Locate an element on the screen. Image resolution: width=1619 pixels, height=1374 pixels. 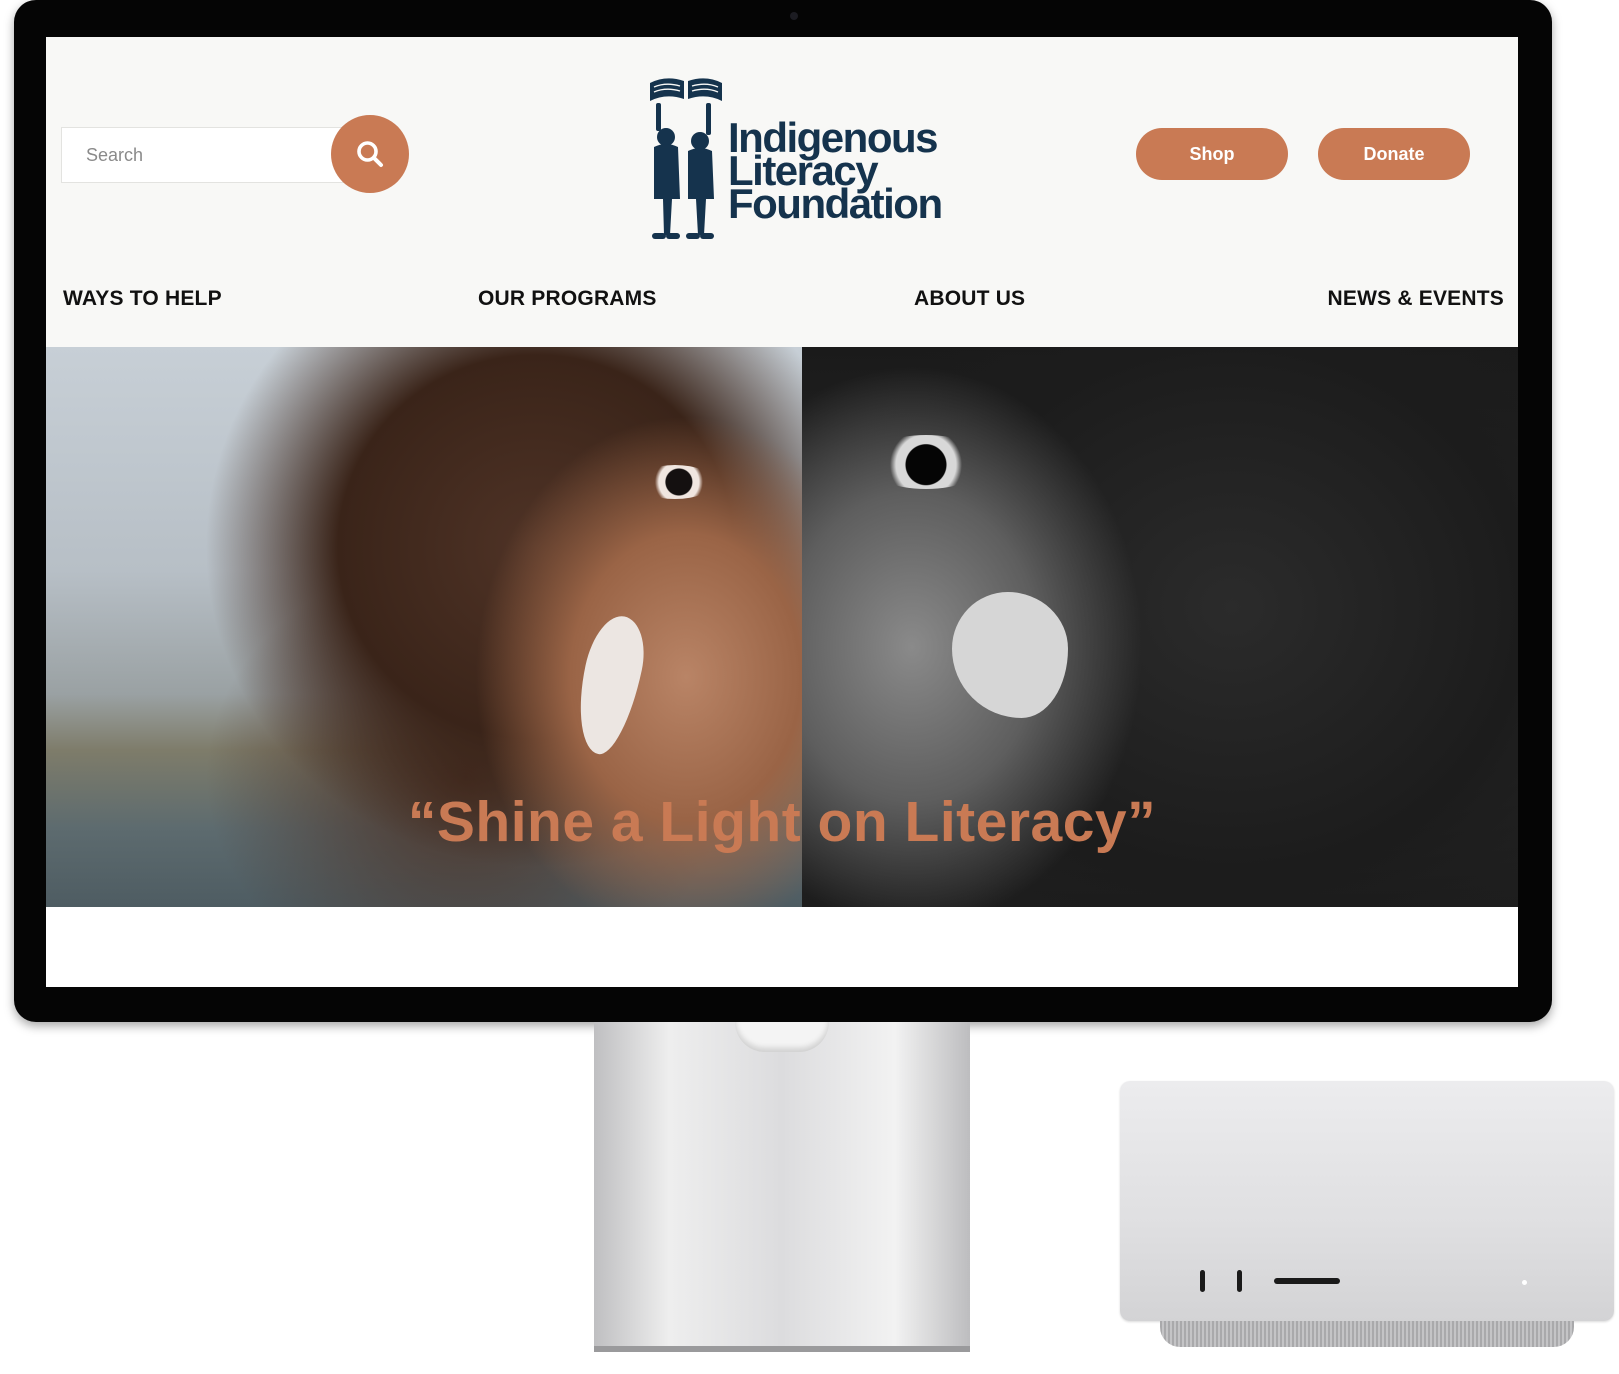
logo-wordmark: Indigenous Literacy Foundation is located at coordinates (835, 172).